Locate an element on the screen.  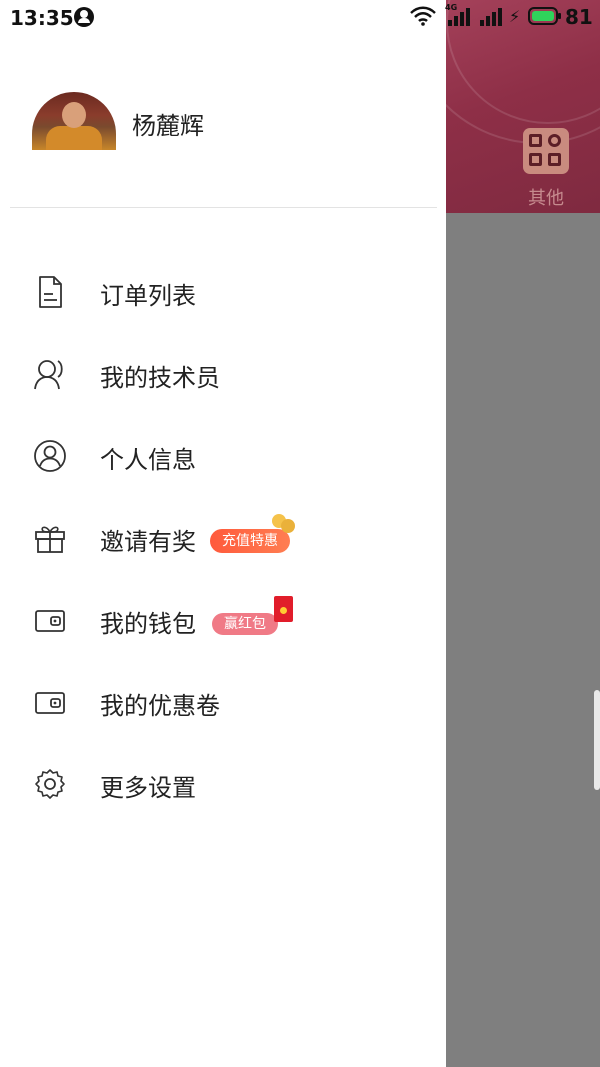
coins-icon is located at coordinates (284, 524).